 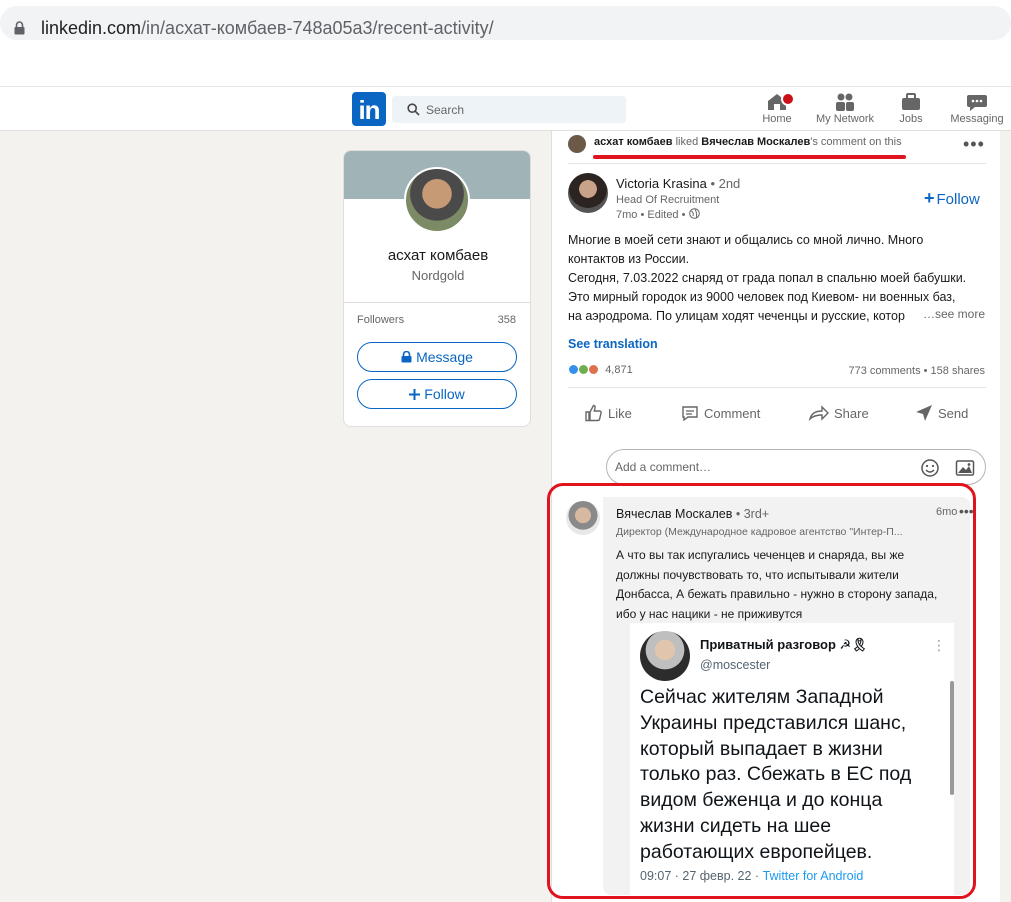 I want to click on activity-target: Вячеслав Москалев, so click(x=755, y=142).